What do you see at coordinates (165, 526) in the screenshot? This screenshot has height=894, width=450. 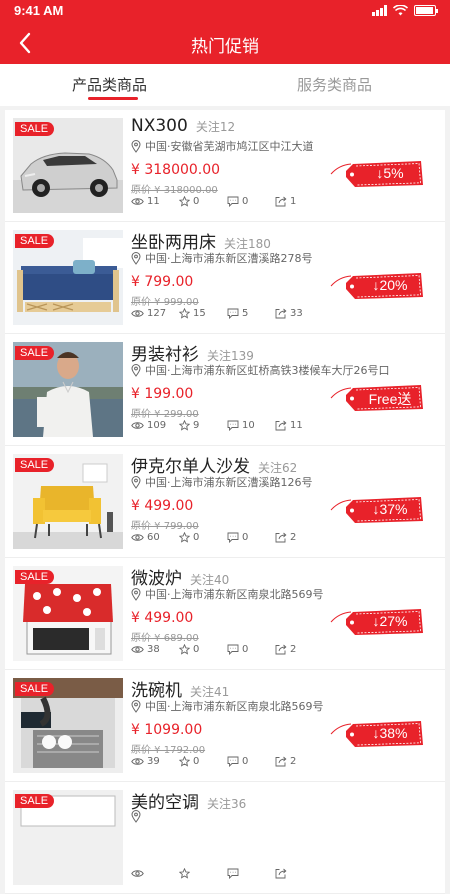 I see `original-price: 原价 ¥ 799.00` at bounding box center [165, 526].